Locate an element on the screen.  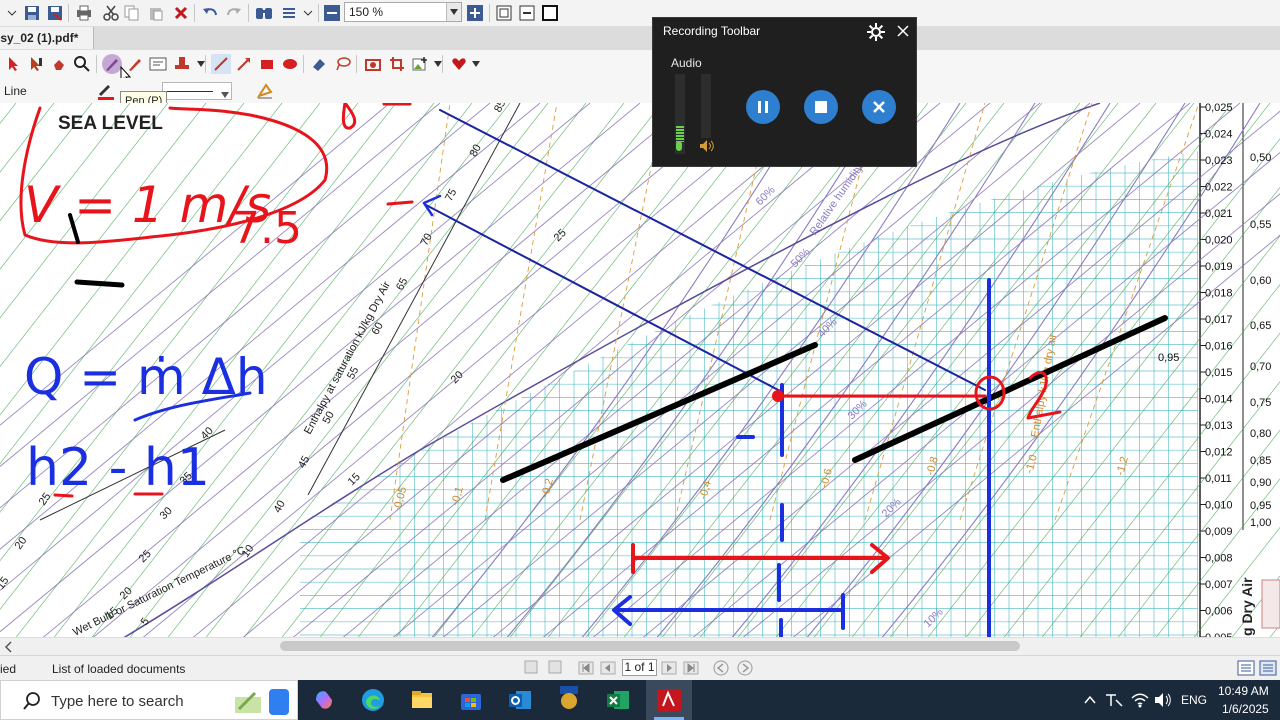
right-scale-tick-label: 0,75 is located at coordinates (1260, 403).